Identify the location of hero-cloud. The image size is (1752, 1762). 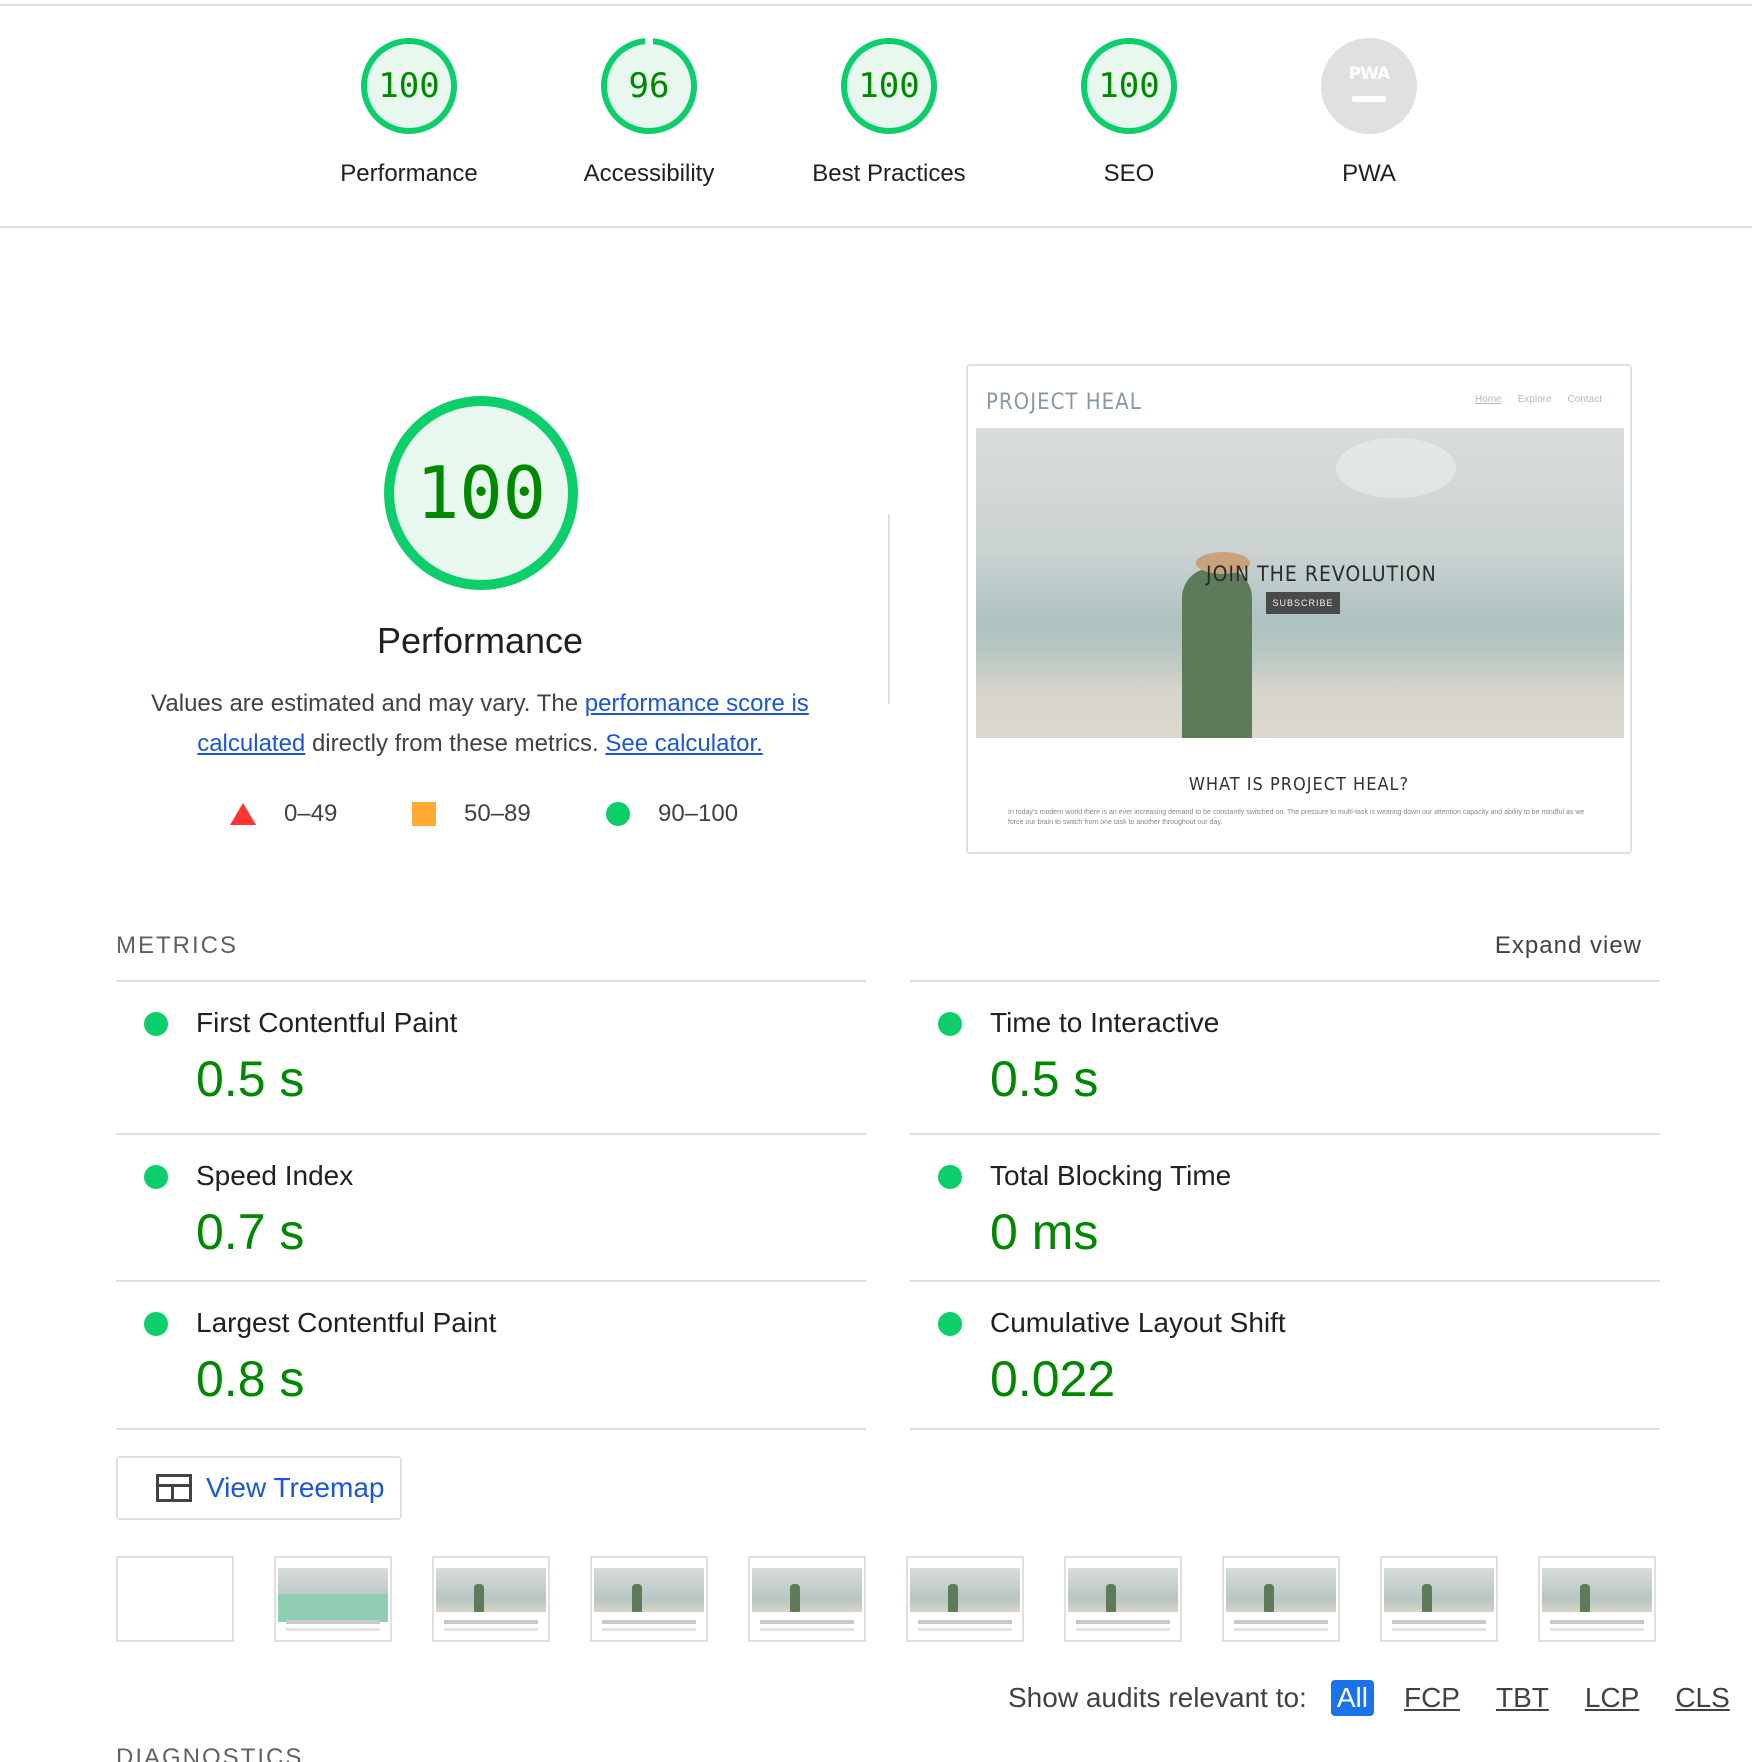
(1396, 468).